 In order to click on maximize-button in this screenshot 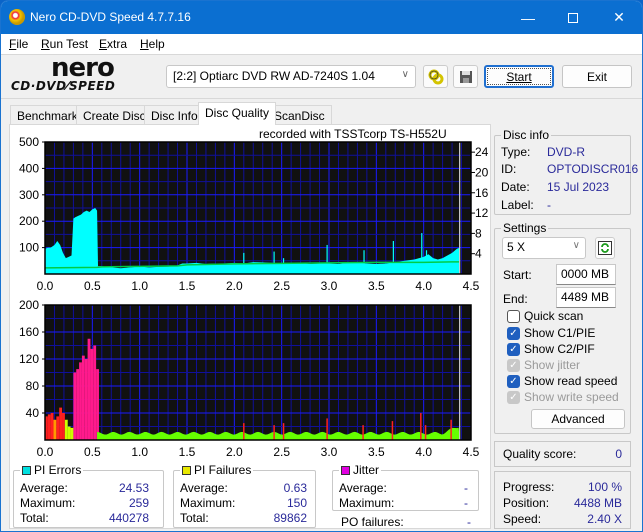, I will do `click(573, 17)`.